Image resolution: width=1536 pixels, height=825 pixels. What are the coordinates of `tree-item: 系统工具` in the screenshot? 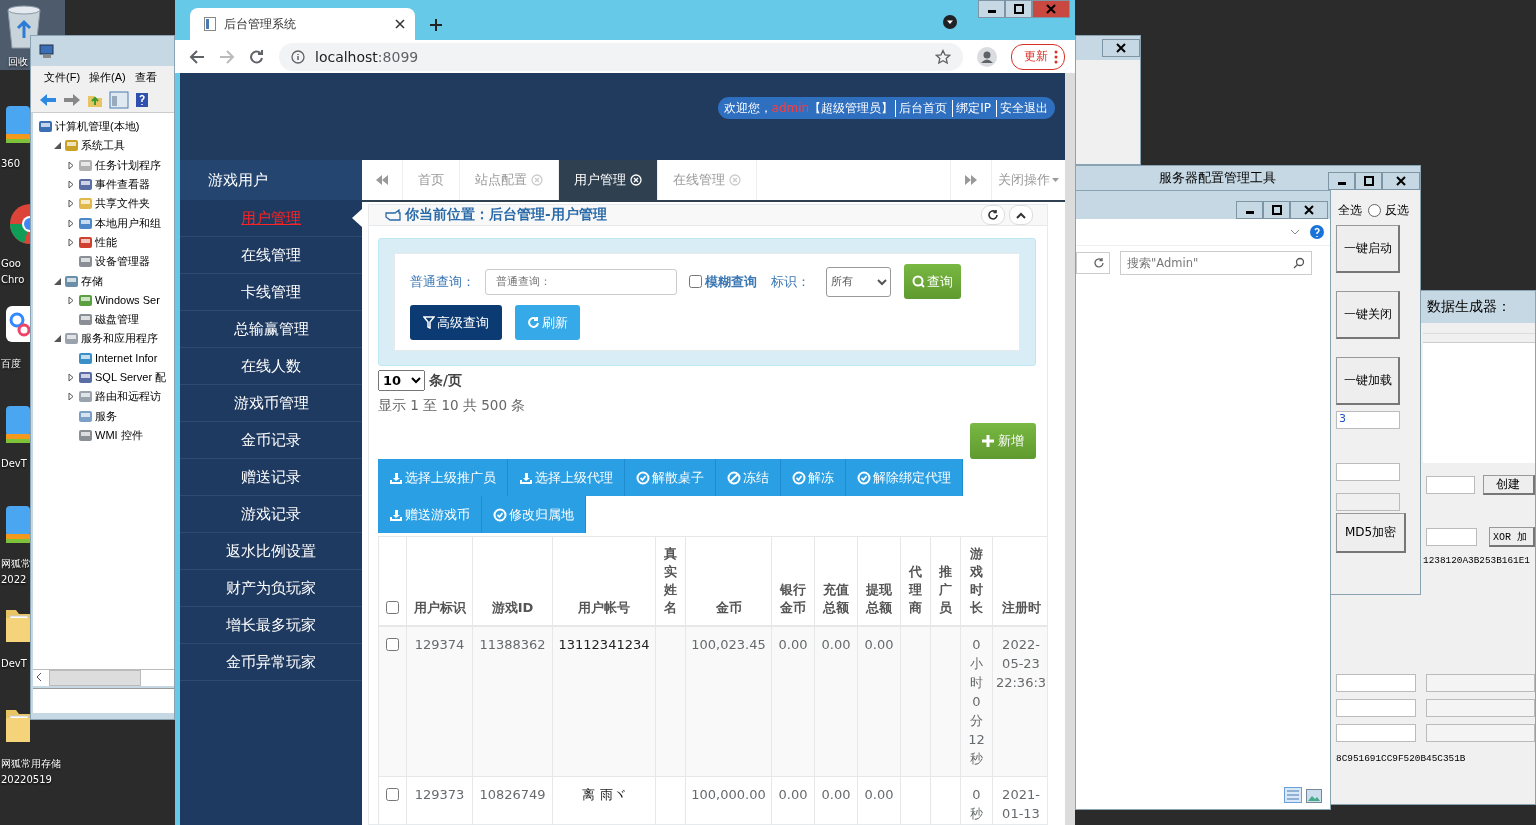 It's located at (103, 146).